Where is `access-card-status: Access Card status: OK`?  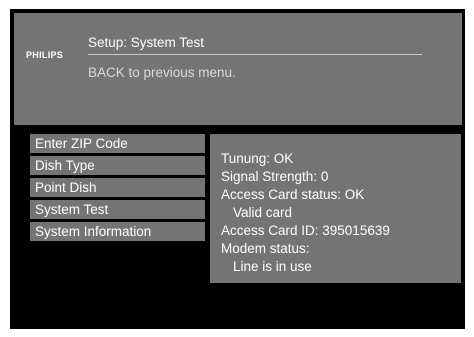 access-card-status: Access Card status: OK is located at coordinates (293, 194).